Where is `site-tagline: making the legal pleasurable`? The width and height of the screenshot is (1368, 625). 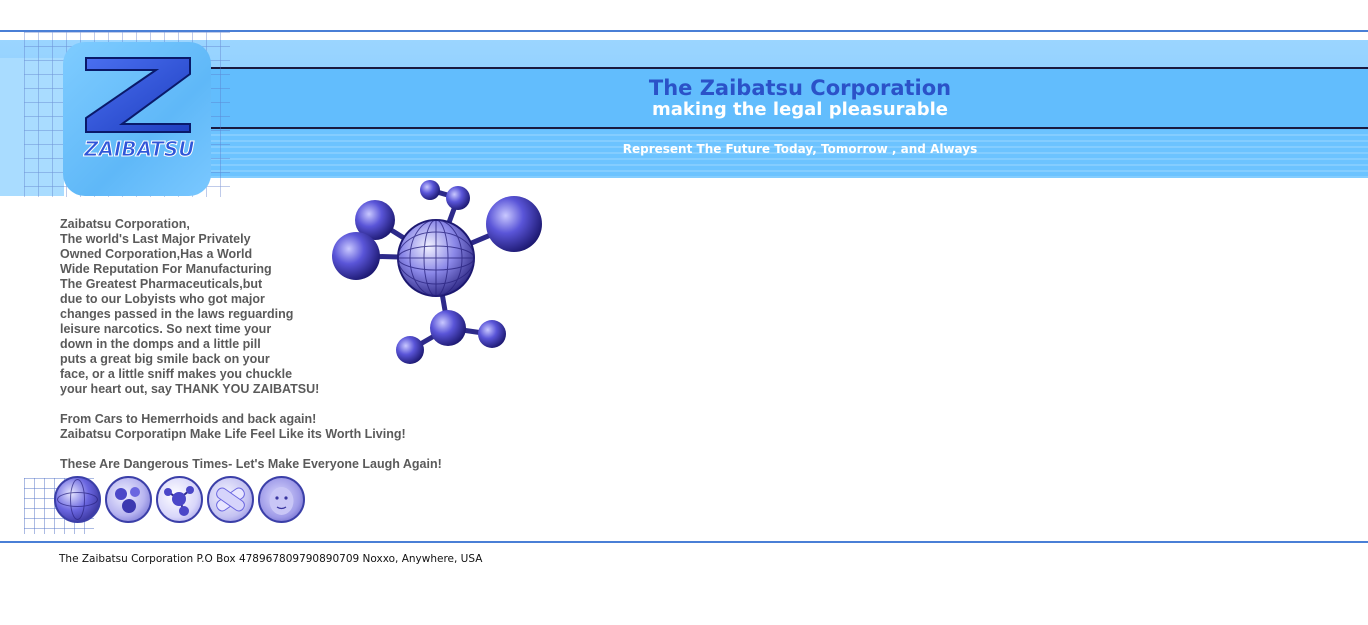
site-tagline: making the legal pleasurable is located at coordinates (800, 109).